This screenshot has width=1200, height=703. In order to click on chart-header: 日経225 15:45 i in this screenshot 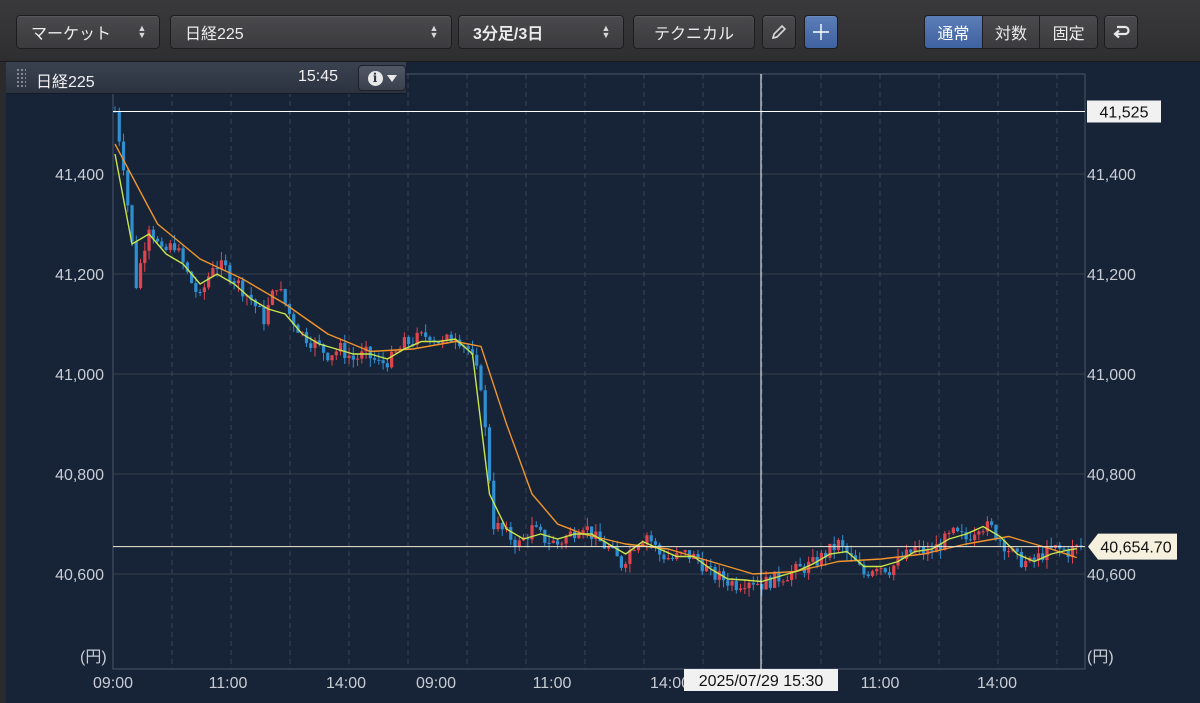, I will do `click(206, 78)`.